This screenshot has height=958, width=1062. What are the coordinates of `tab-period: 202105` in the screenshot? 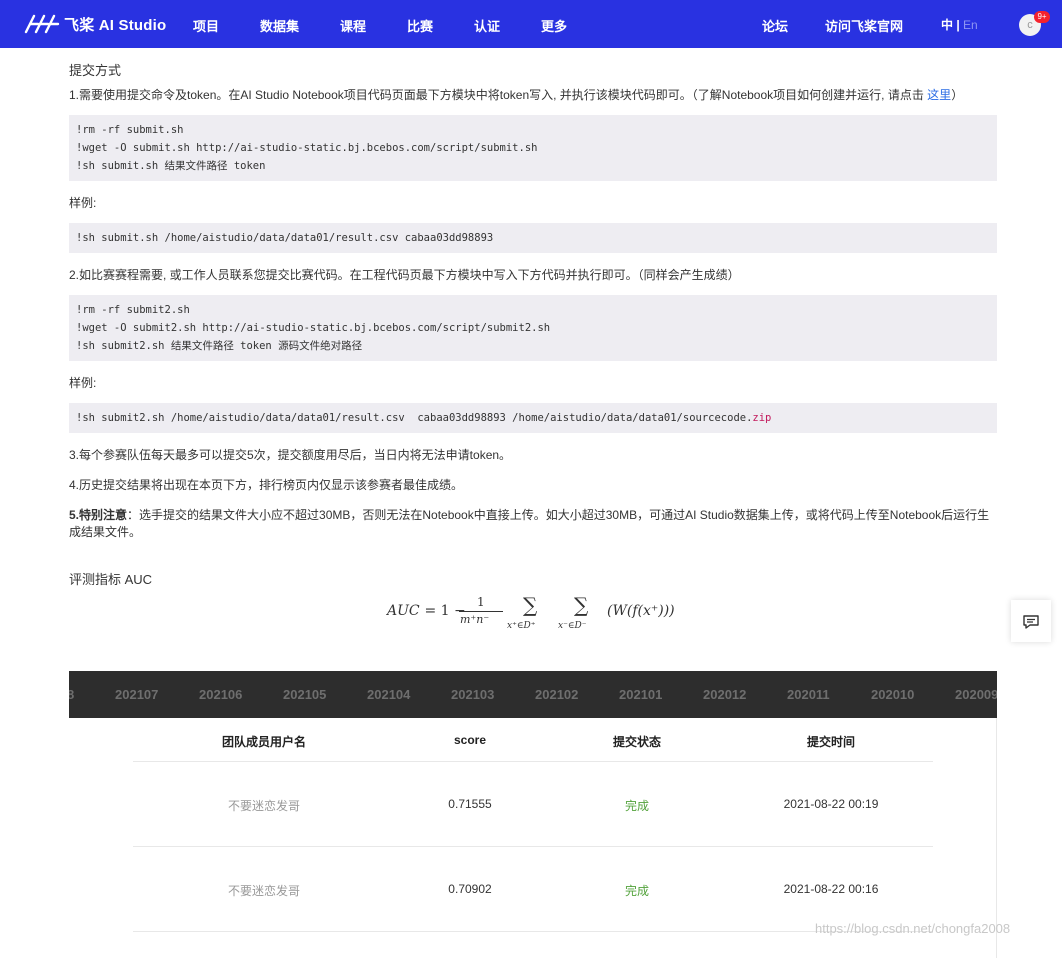 It's located at (304, 694).